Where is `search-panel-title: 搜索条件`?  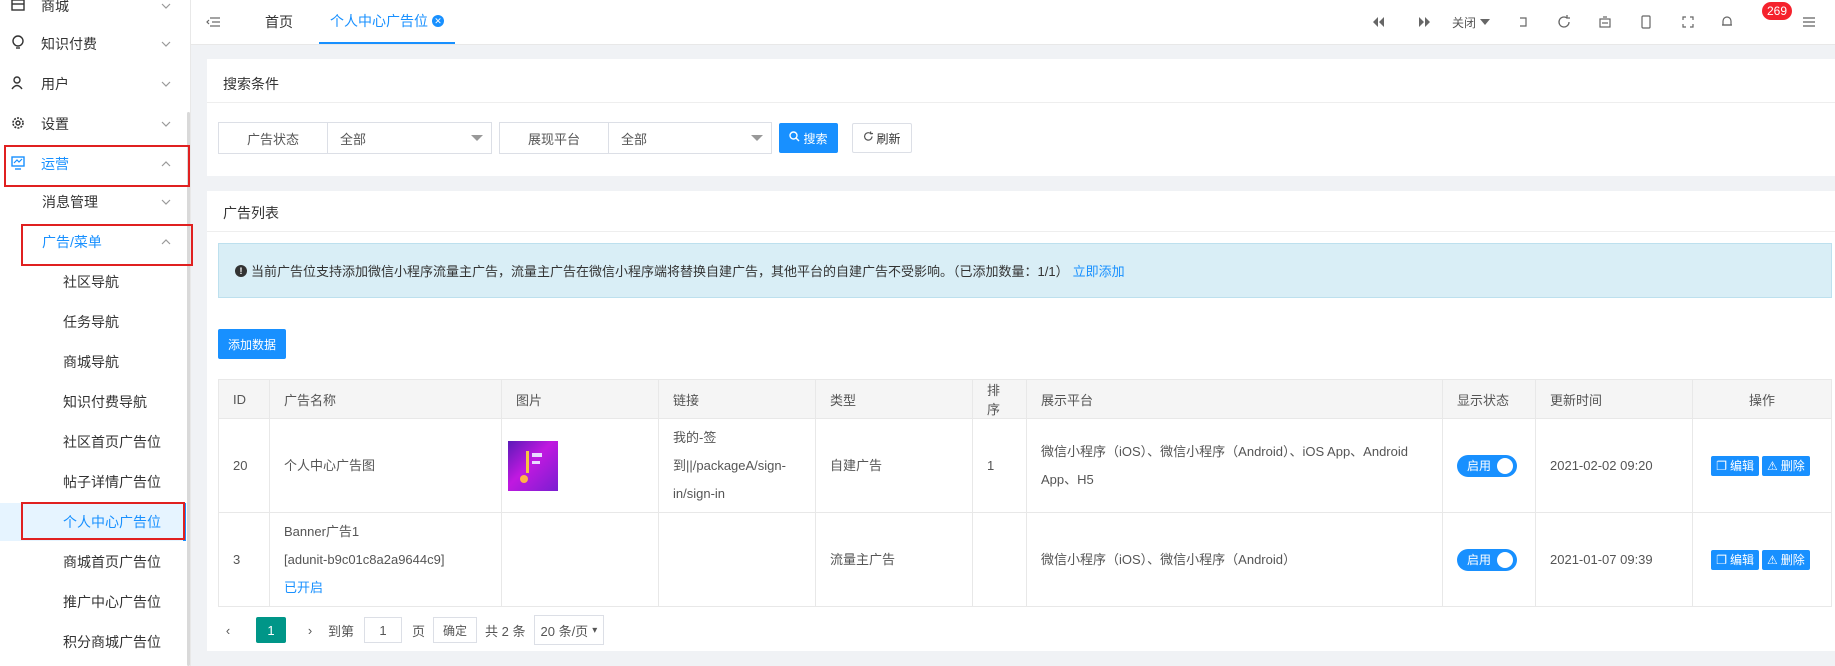 search-panel-title: 搜索条件 is located at coordinates (251, 84).